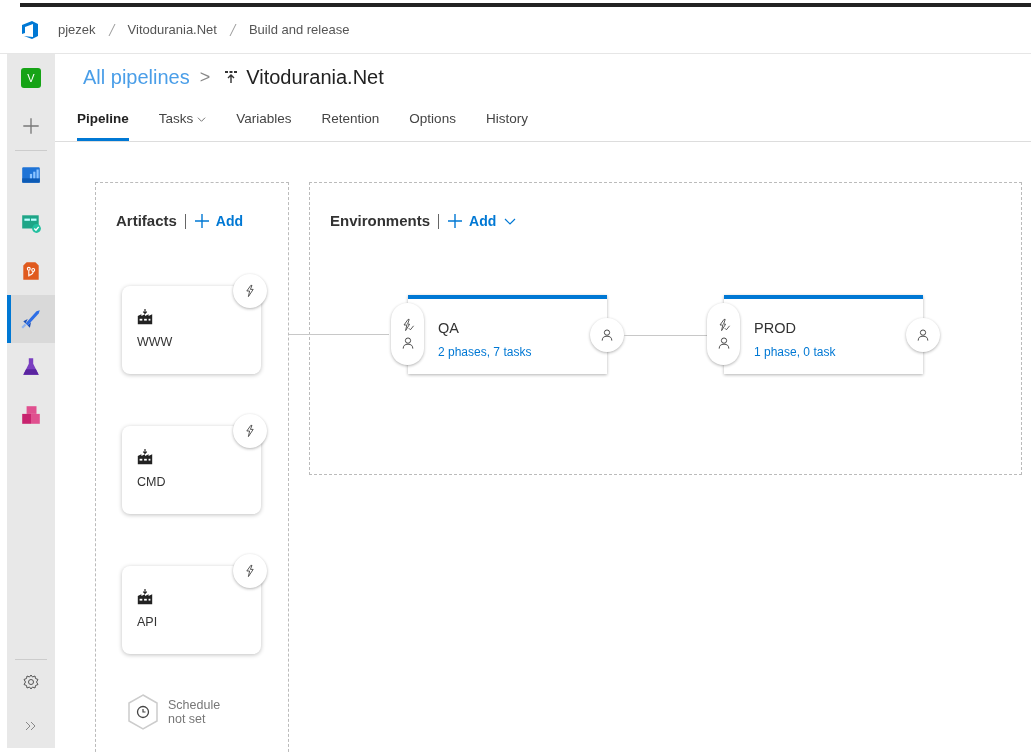 The height and width of the screenshot is (752, 1031). What do you see at coordinates (448, 328) in the screenshot?
I see `environment-name: QA` at bounding box center [448, 328].